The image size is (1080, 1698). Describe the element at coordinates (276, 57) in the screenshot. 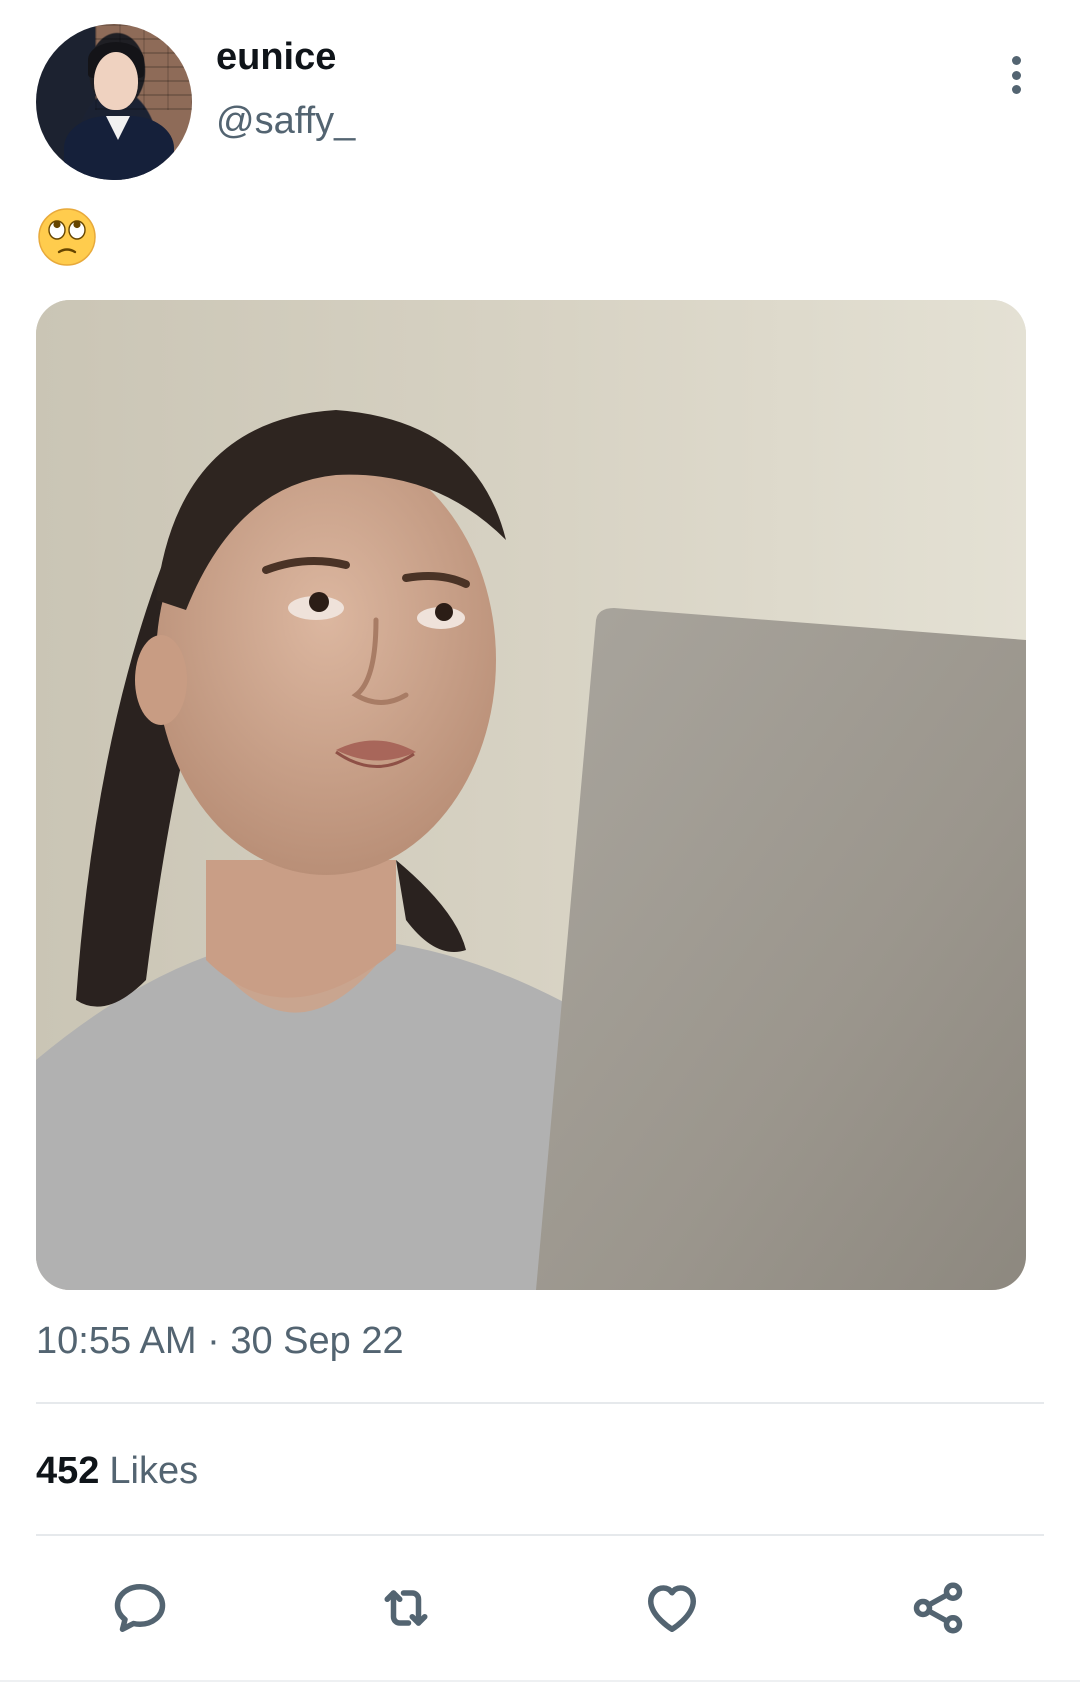

I see `display-name: eunice` at that location.